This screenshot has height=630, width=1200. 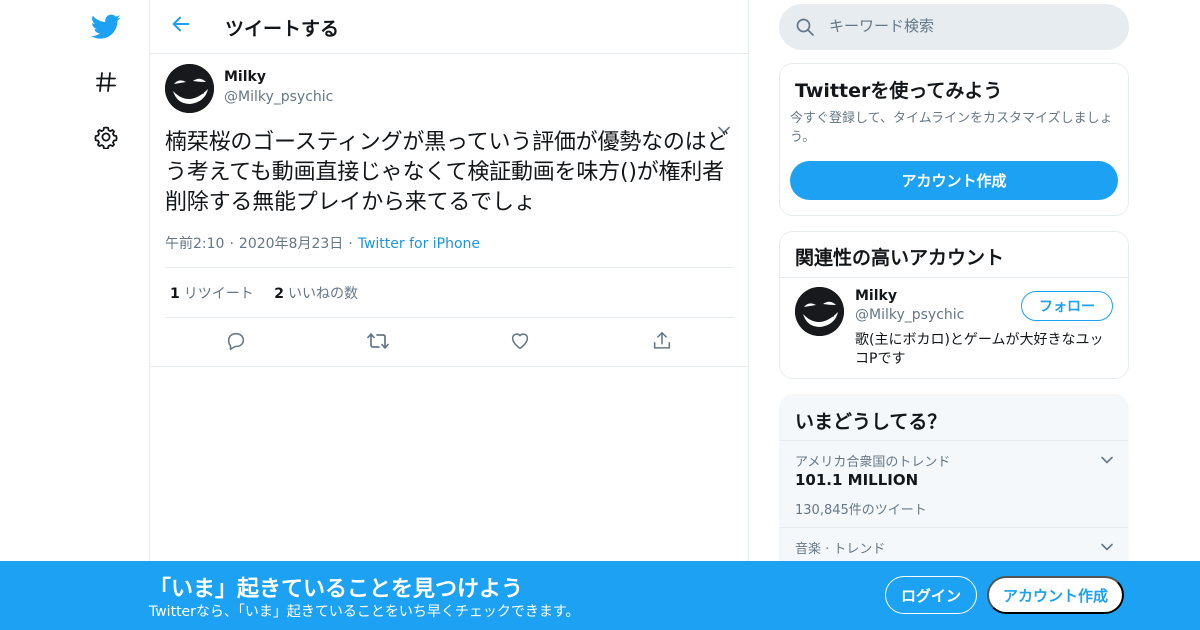 I want to click on trend-name: 101.1 MILLION, so click(x=857, y=480).